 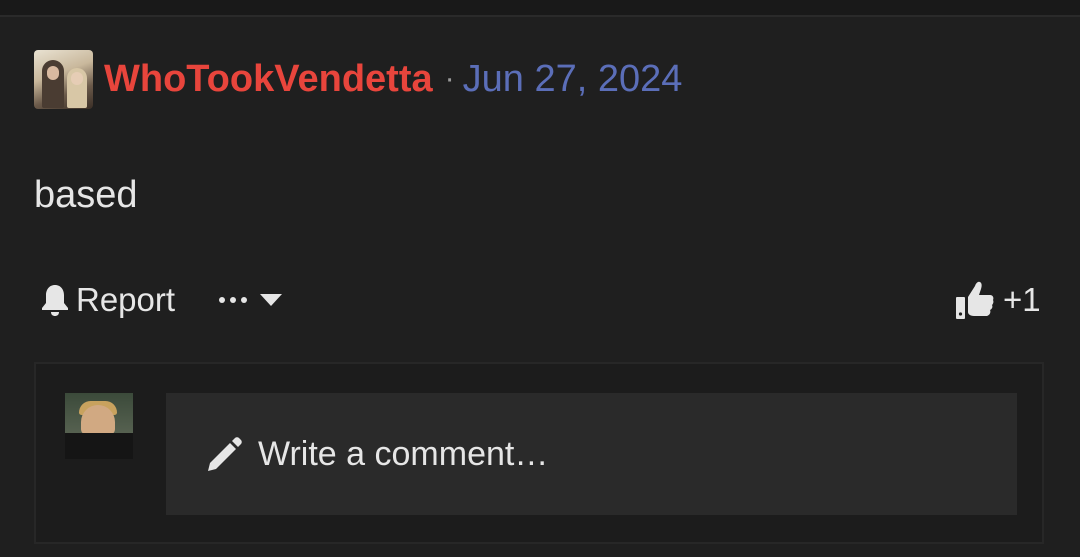 I want to click on top-divider, so click(x=540, y=8).